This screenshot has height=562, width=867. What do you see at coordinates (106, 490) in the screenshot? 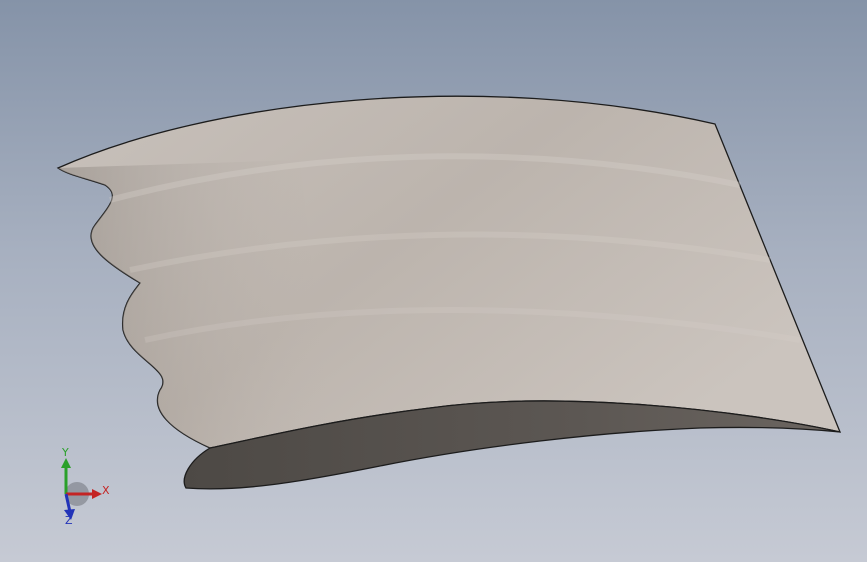
I see `x-axis-label: X` at bounding box center [106, 490].